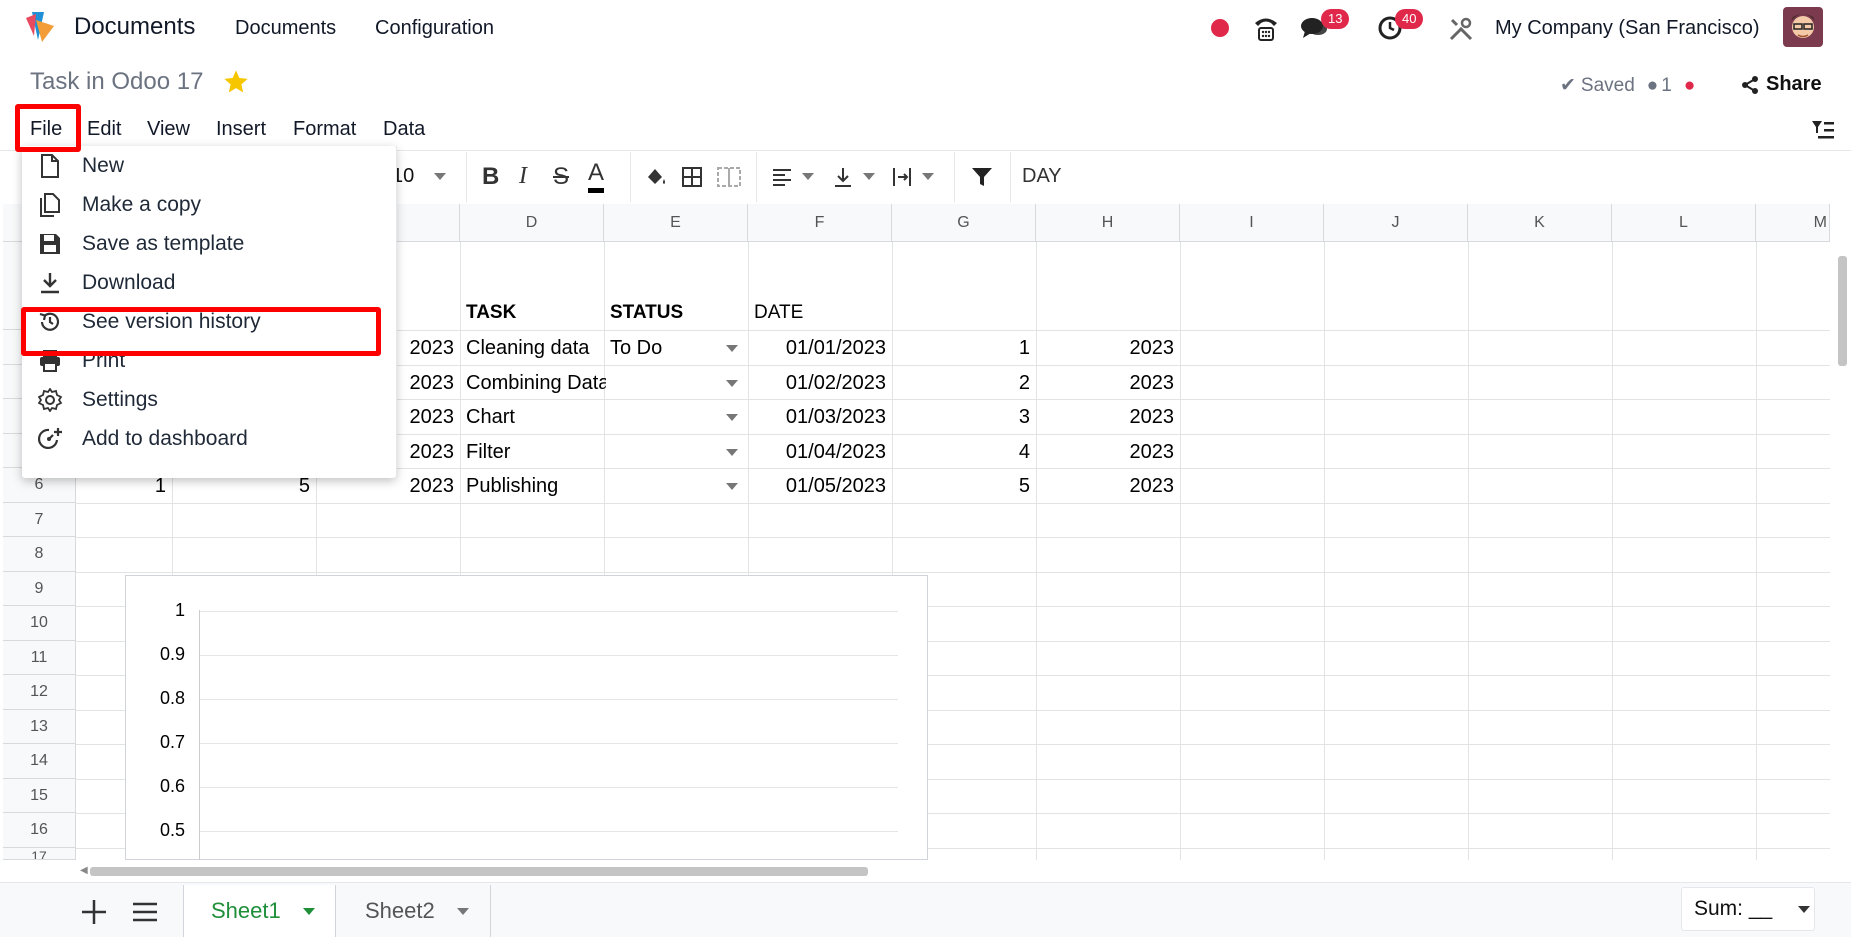 The image size is (1851, 937). Describe the element at coordinates (963, 348) in the screenshot. I see `cell-g2: 1` at that location.